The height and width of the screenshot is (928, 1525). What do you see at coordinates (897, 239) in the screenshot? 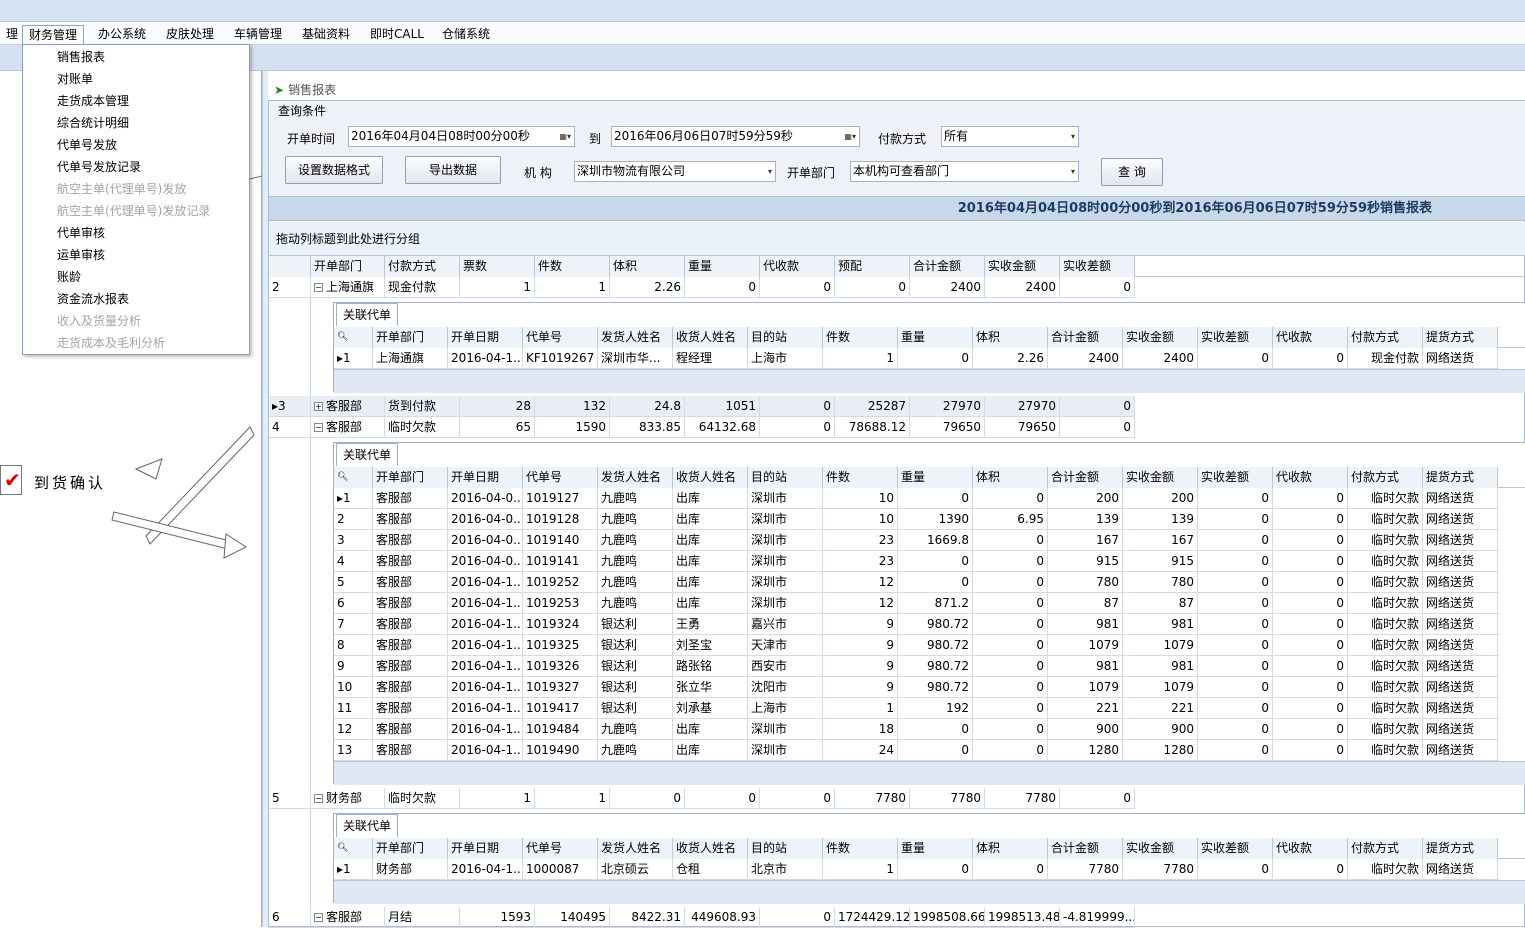
I see `group-drop-area: 拖动列标题到此处进行分组` at bounding box center [897, 239].